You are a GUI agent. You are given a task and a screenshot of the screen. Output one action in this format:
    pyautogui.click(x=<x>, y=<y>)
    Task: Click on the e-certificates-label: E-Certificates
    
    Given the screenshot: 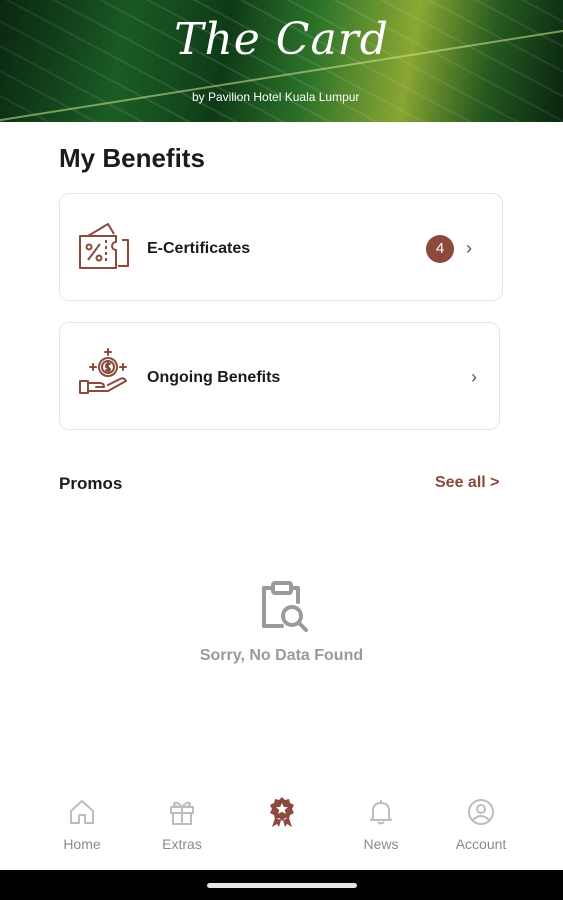 What is the action you would take?
    pyautogui.click(x=199, y=248)
    